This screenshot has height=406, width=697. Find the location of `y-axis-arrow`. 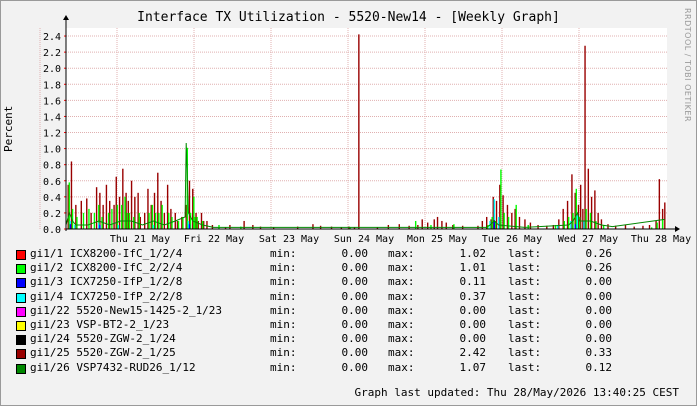

y-axis-arrow is located at coordinates (66, 17).